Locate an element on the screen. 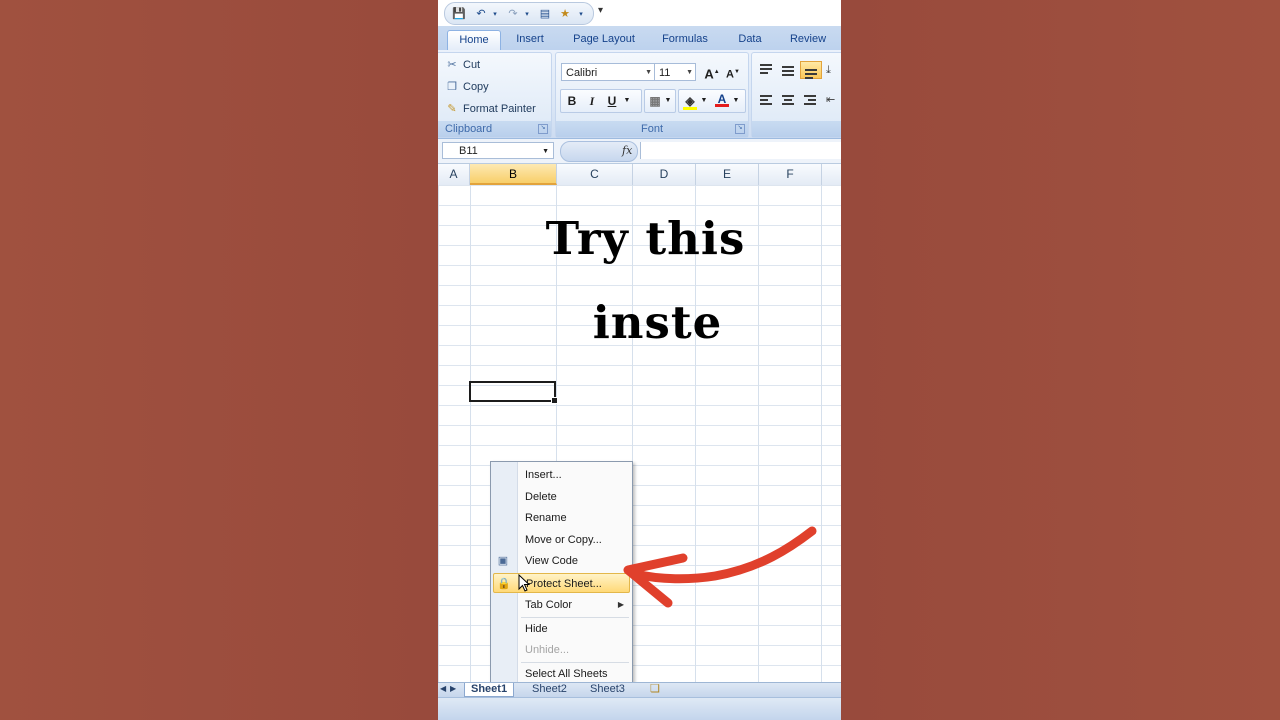 The width and height of the screenshot is (1280, 720). column-header-a: A is located at coordinates (454, 174).